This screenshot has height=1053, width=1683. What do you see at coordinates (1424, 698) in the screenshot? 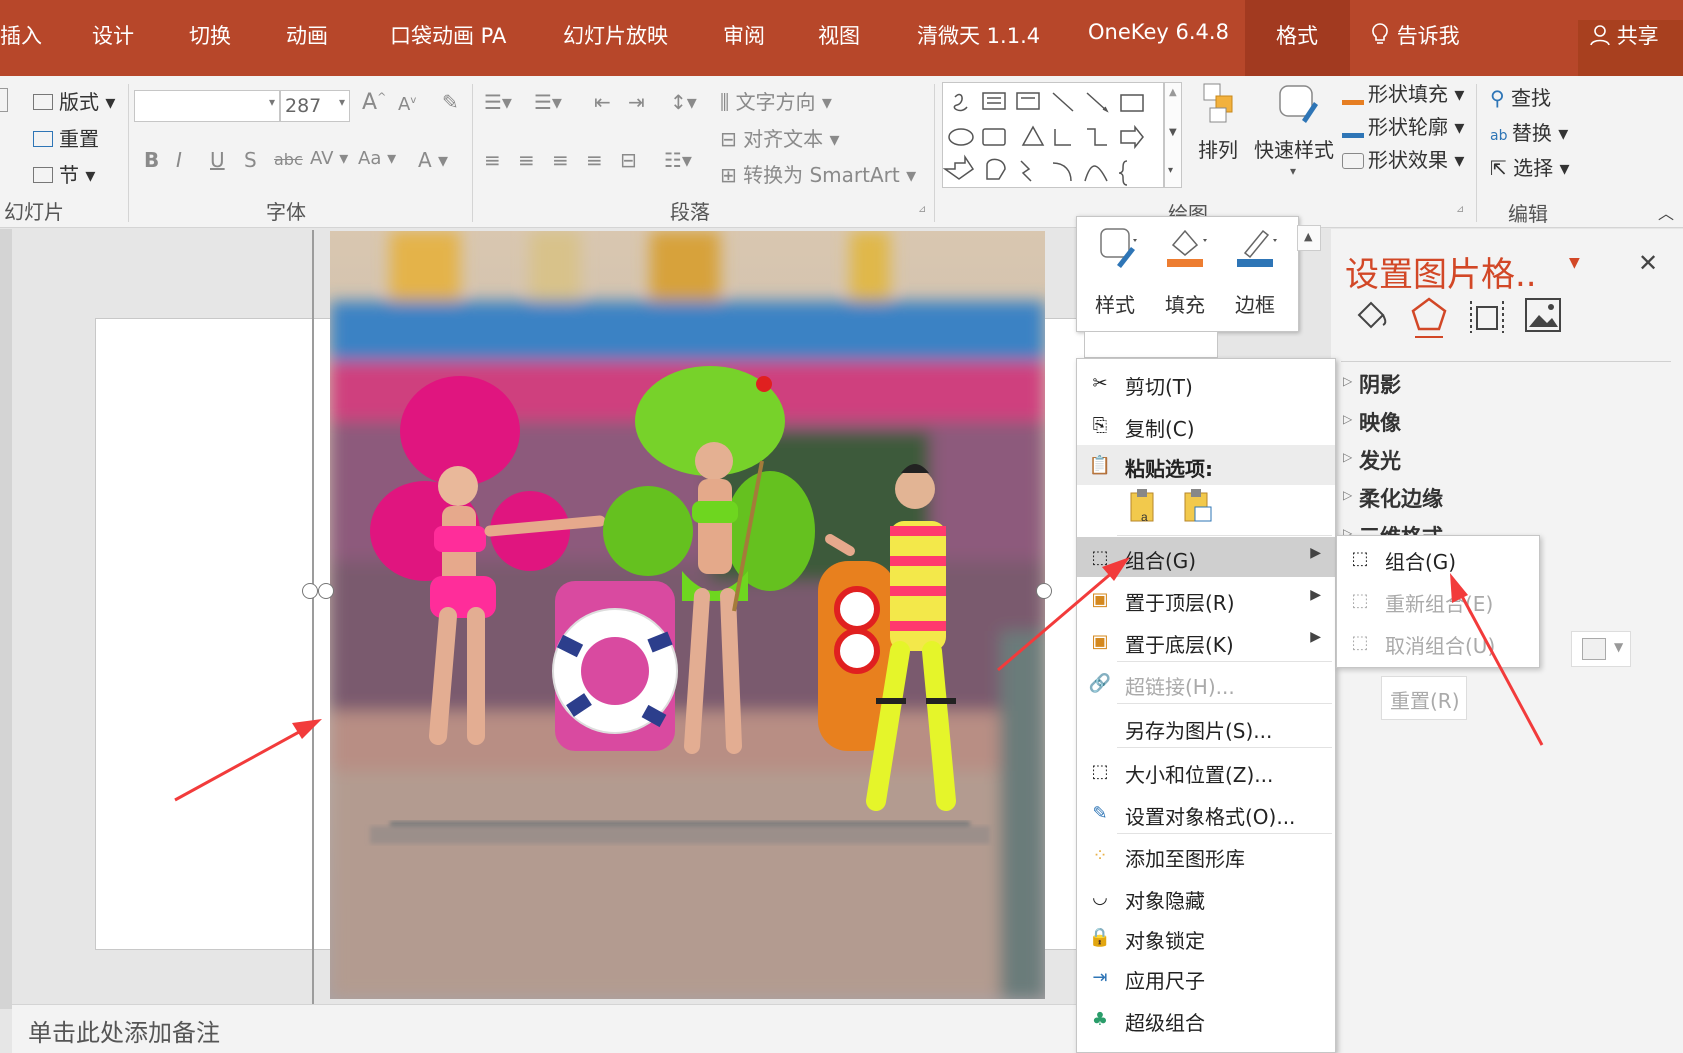
I see `pane-reset-button: 重置(R)` at bounding box center [1424, 698].